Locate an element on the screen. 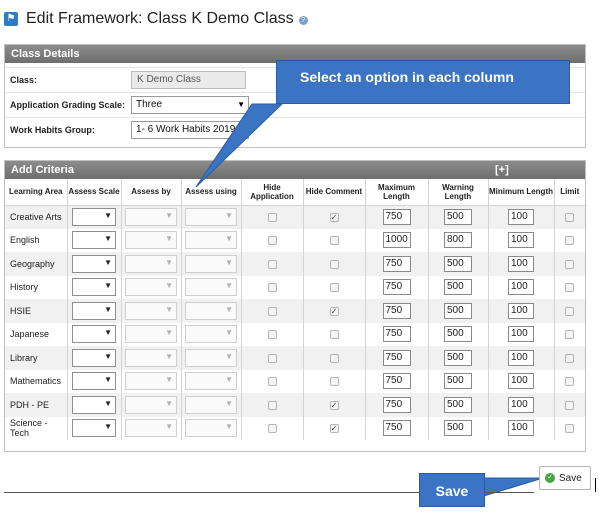 This screenshot has width=600, height=525. learning-area-label: Science - Tech is located at coordinates (36, 428).